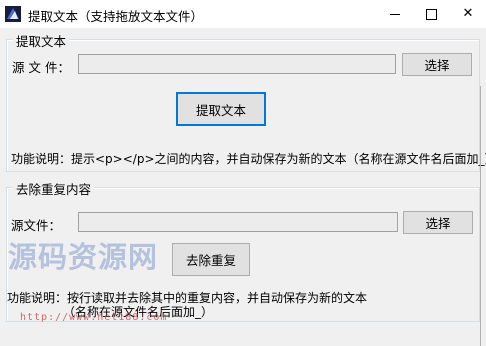  What do you see at coordinates (36, 225) in the screenshot?
I see `dedupe-source-label: 源文件：` at bounding box center [36, 225].